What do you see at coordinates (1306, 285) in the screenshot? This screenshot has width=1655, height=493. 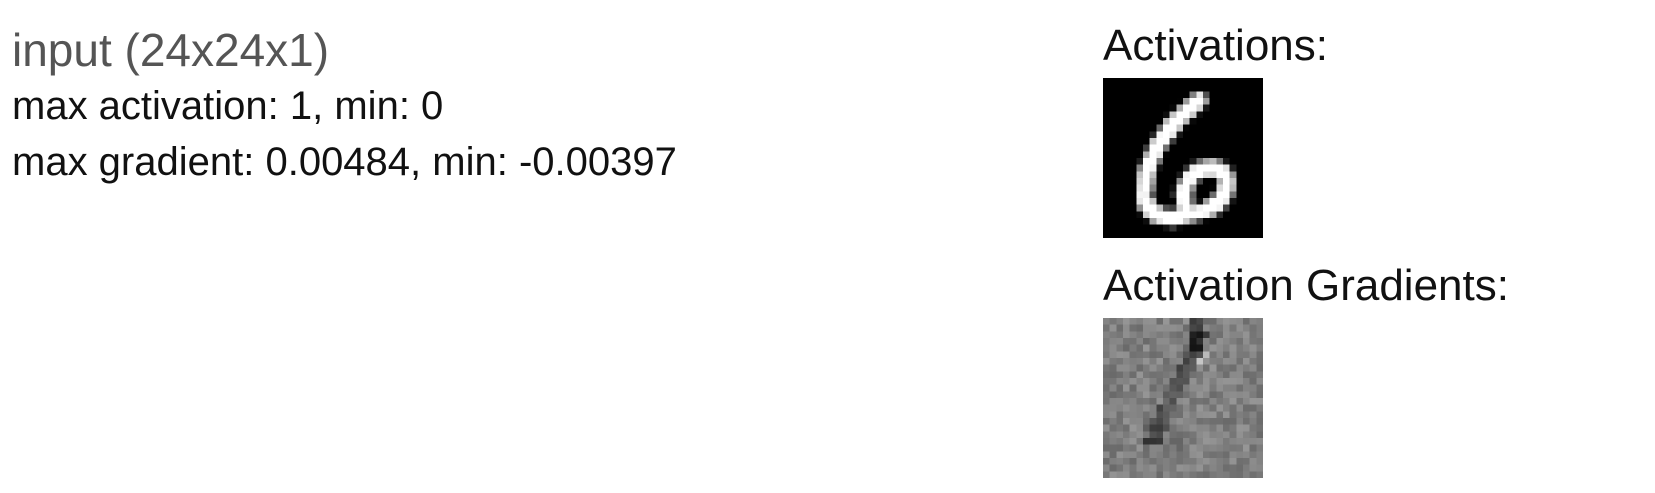 I see `gradients-label: Activation Gradients:` at bounding box center [1306, 285].